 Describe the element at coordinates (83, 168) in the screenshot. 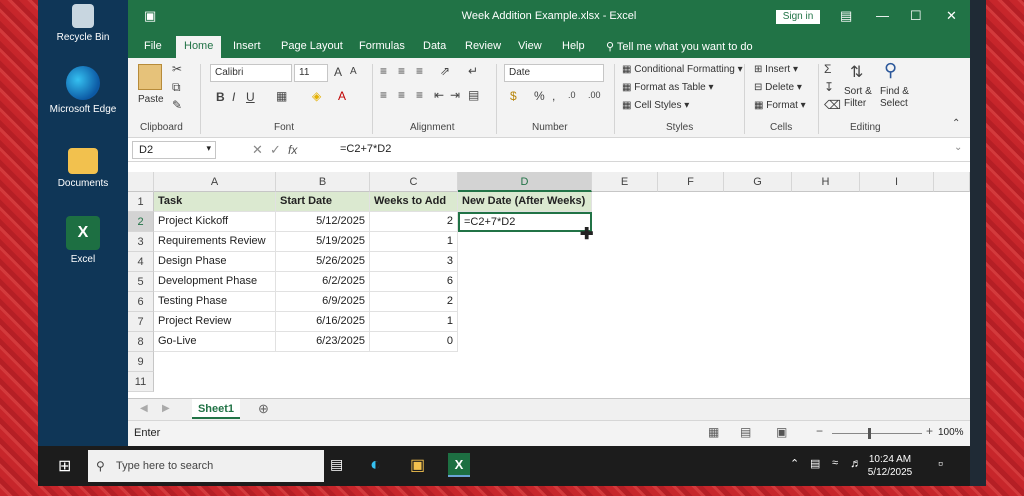

I see `desktop-icon-documents: Documents` at that location.